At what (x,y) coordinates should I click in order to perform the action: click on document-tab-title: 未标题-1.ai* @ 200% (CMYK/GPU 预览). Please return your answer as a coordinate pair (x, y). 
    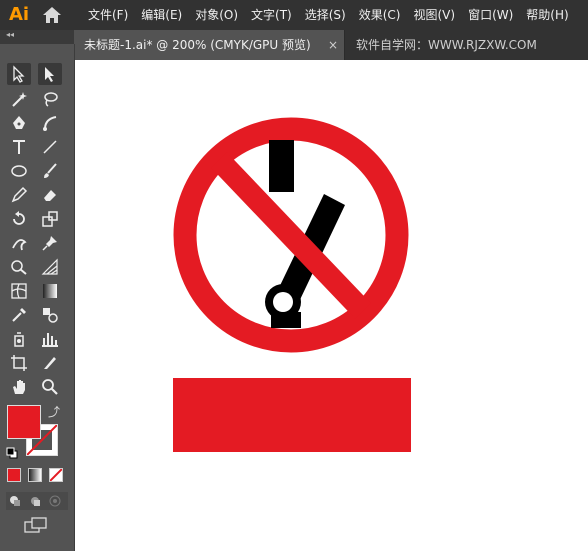
    Looking at the image, I should click on (197, 45).